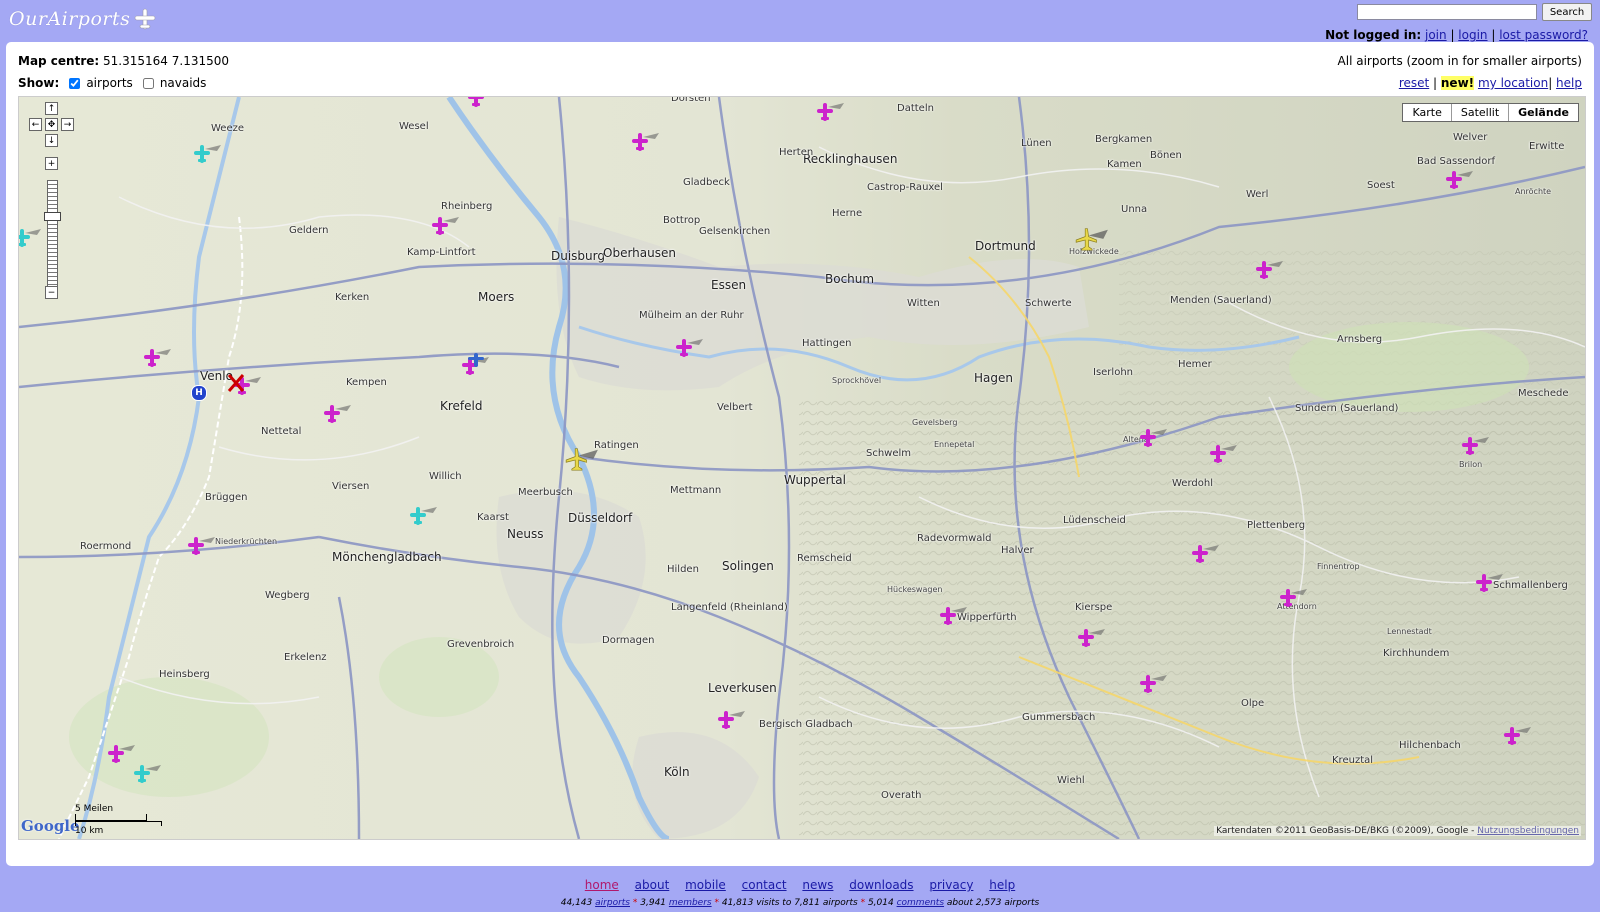 The width and height of the screenshot is (1600, 912). Describe the element at coordinates (51, 124) in the screenshot. I see `pan-center-icon: ✥` at that location.